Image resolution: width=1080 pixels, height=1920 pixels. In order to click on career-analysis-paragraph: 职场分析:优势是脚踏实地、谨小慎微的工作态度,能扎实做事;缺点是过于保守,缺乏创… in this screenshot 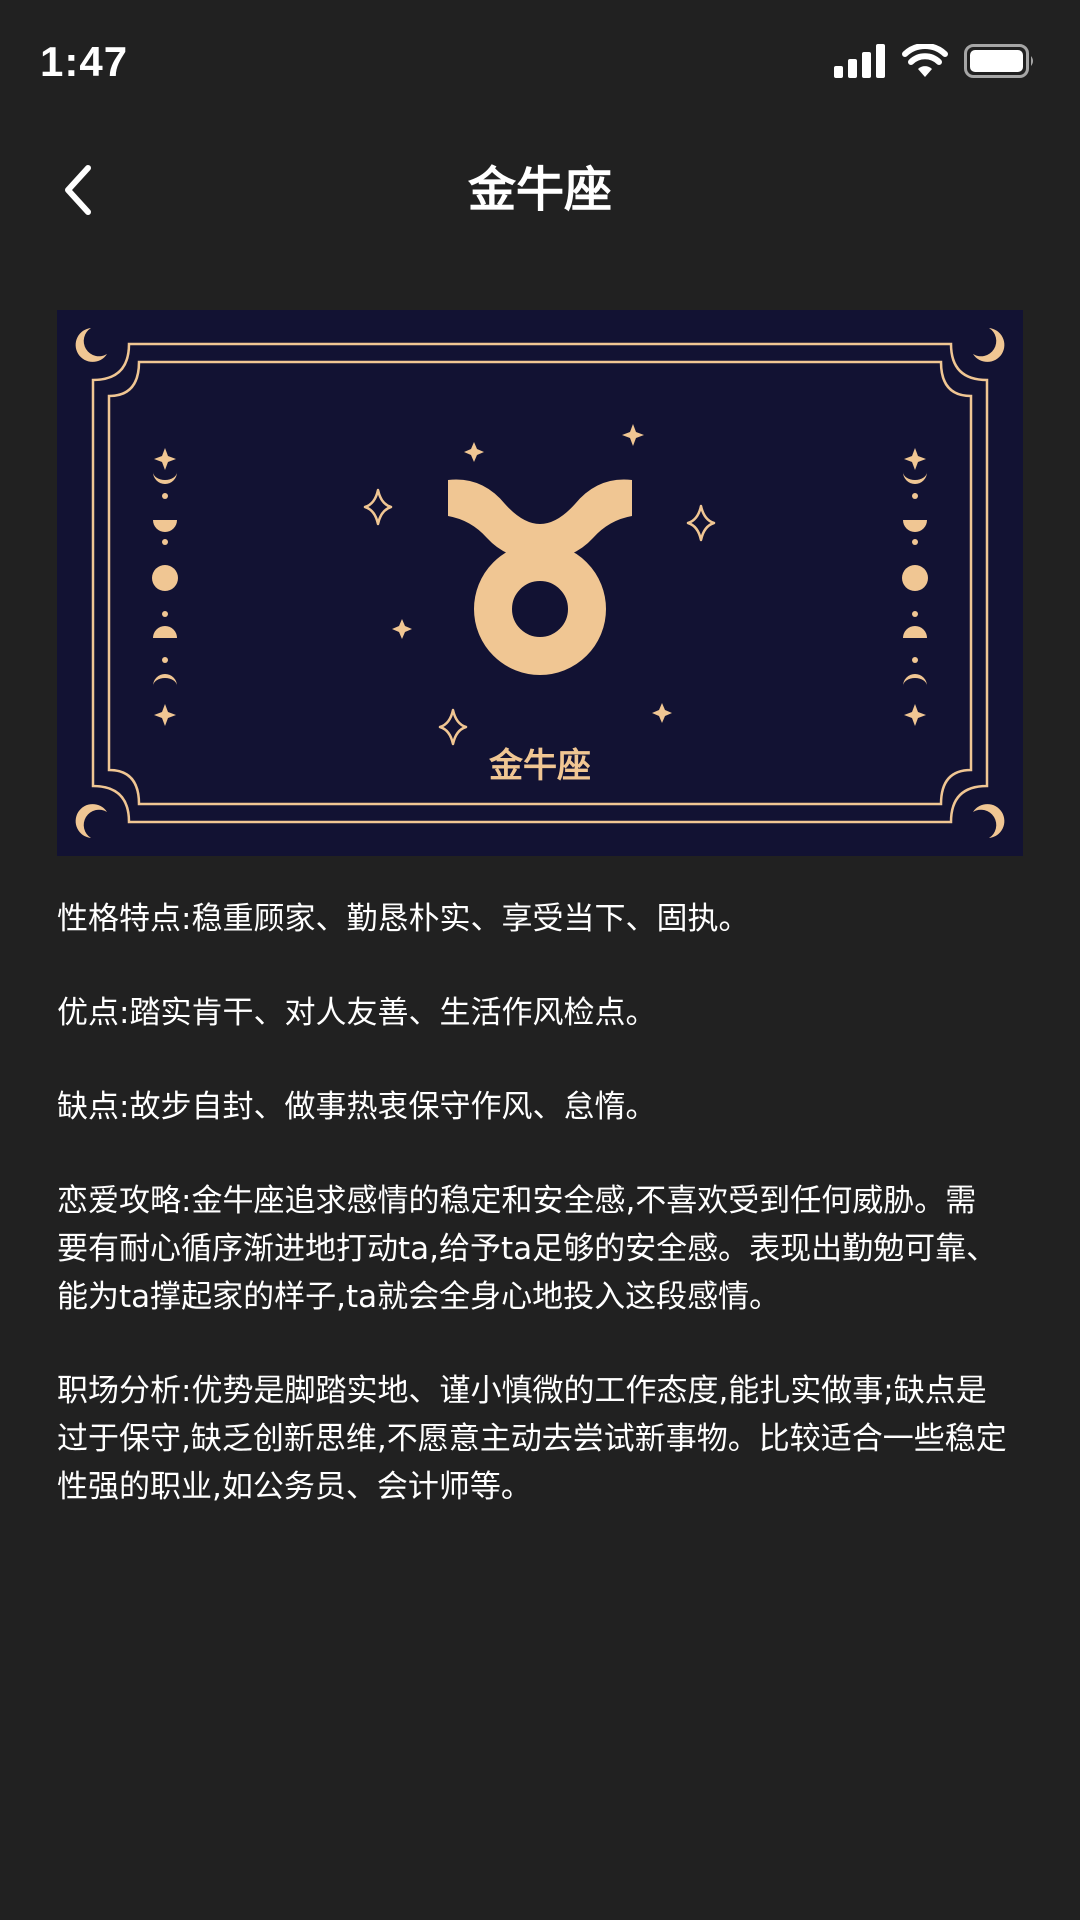, I will do `click(532, 1439)`.